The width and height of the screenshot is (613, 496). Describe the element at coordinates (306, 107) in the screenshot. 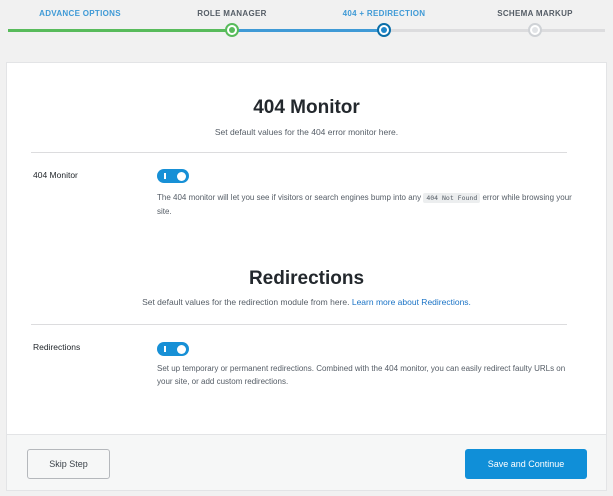

I see `monitor-section-title: 404 Monitor` at that location.